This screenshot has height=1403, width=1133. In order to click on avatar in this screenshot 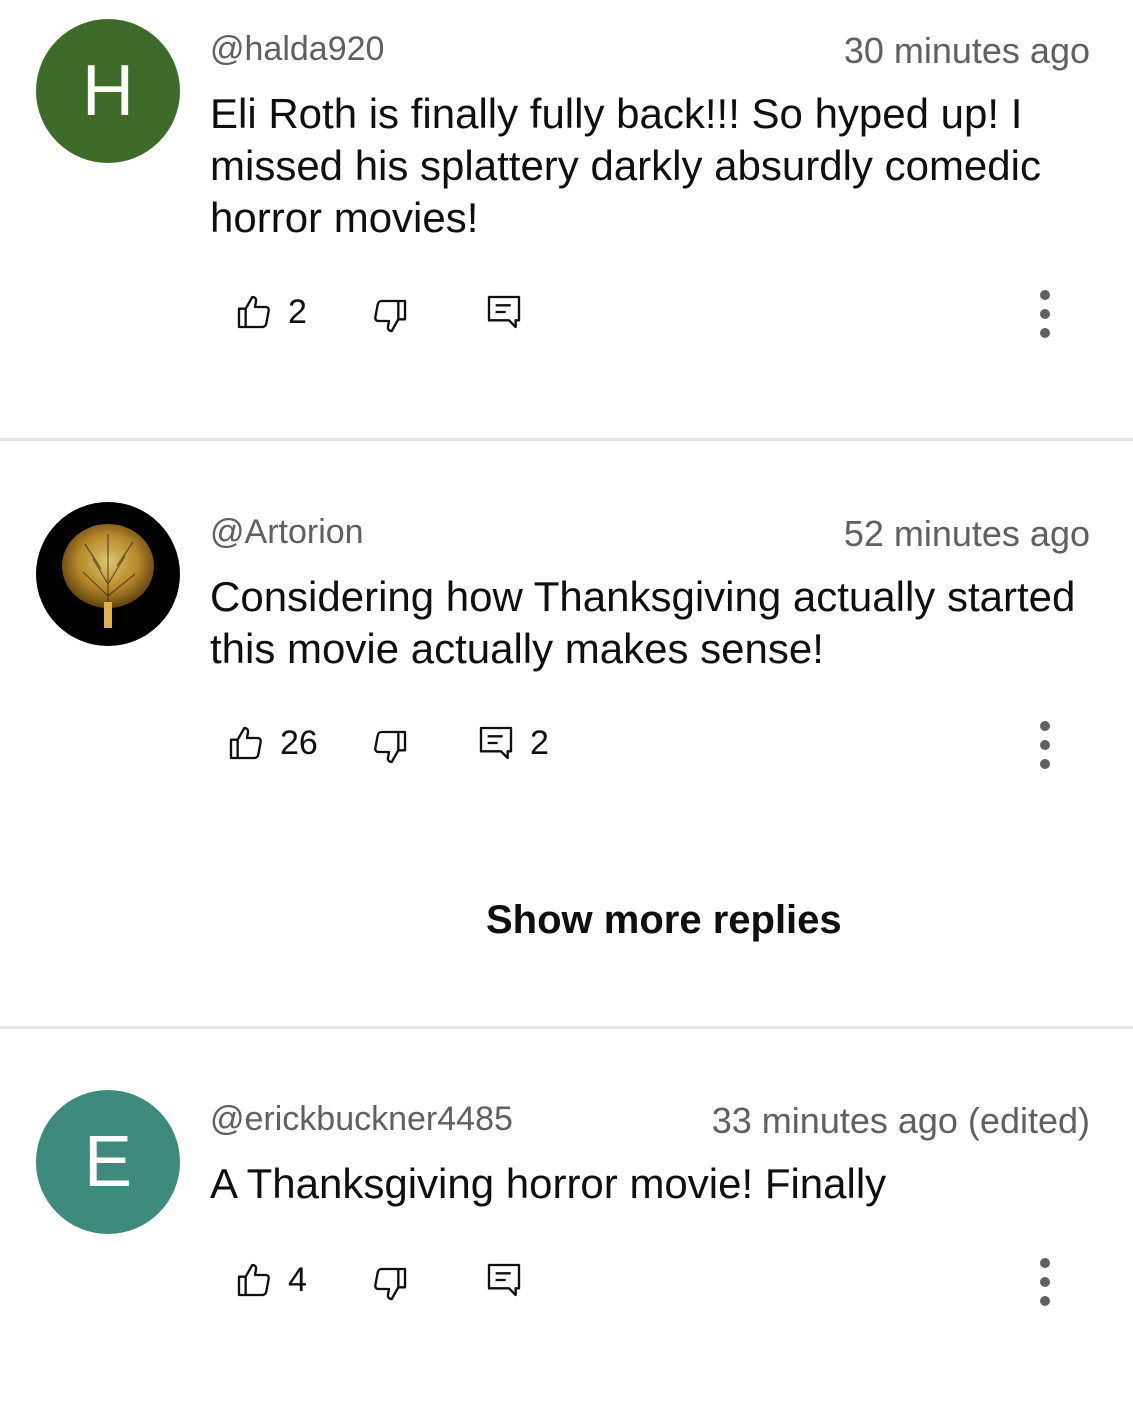, I will do `click(108, 574)`.